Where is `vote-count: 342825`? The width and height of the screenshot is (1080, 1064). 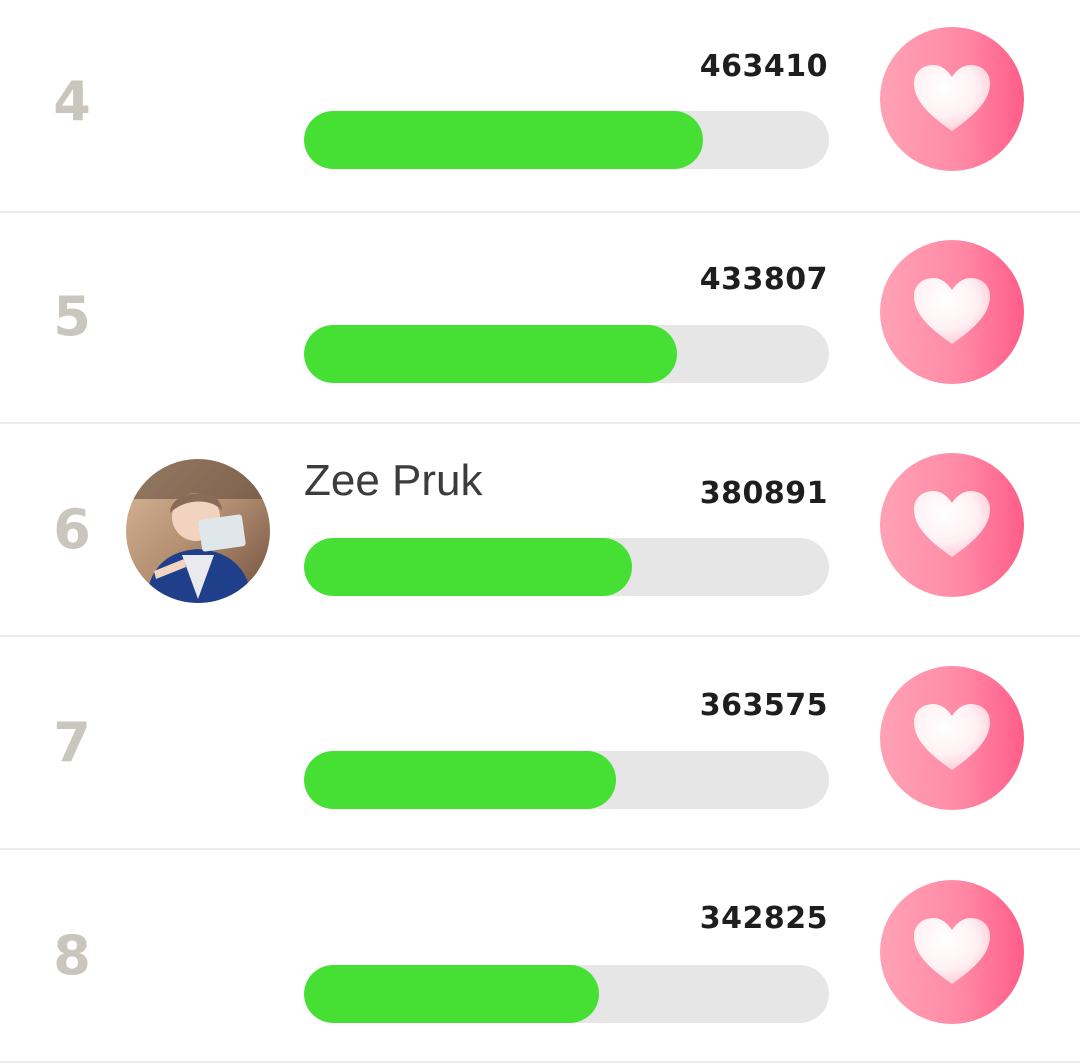 vote-count: 342825 is located at coordinates (763, 918).